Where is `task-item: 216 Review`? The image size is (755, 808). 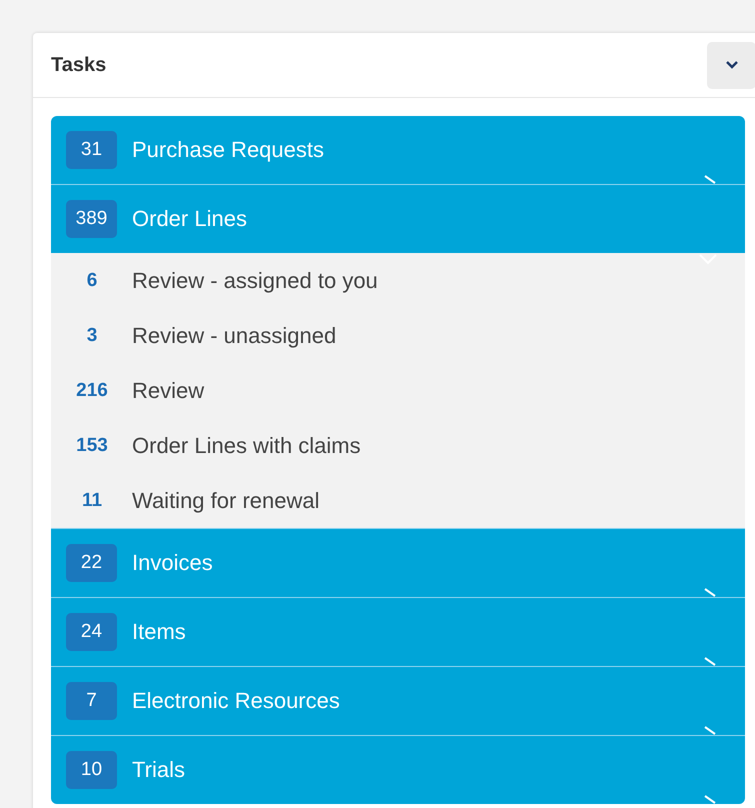 task-item: 216 Review is located at coordinates (398, 390).